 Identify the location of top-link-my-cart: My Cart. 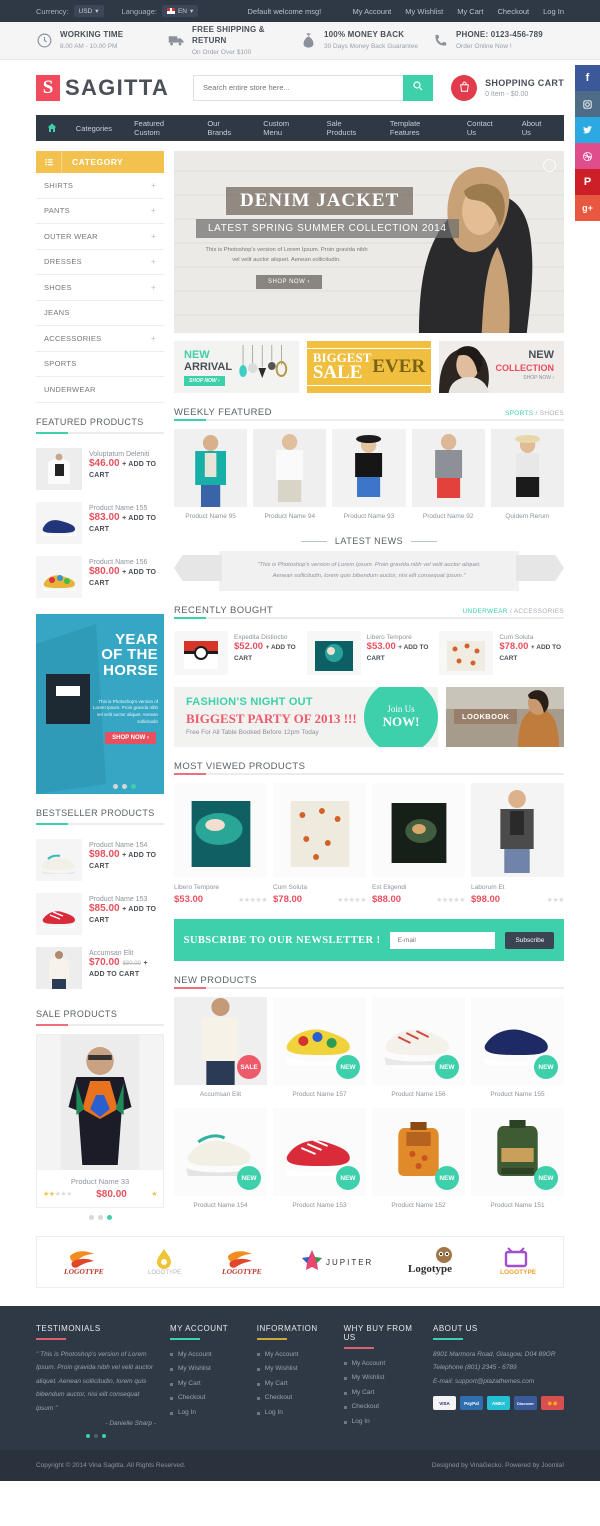
(470, 11).